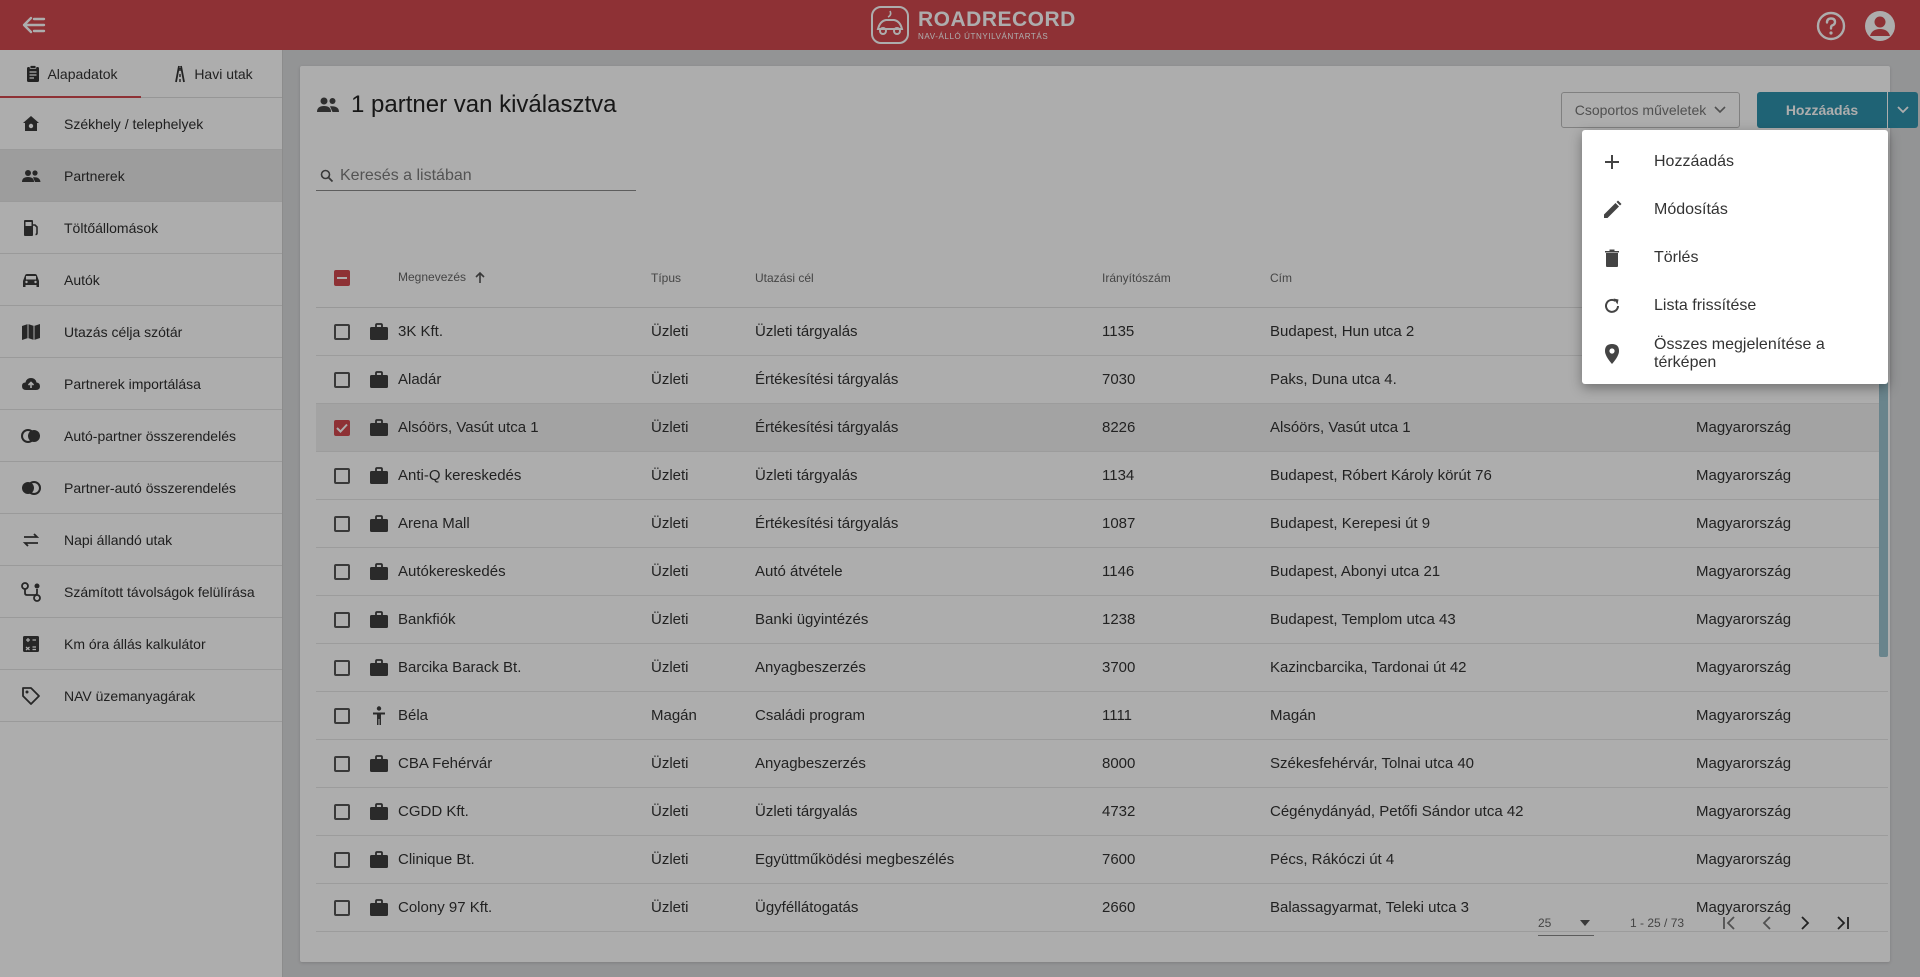  I want to click on menu-item-refresh: Lista frissítése, so click(1735, 306).